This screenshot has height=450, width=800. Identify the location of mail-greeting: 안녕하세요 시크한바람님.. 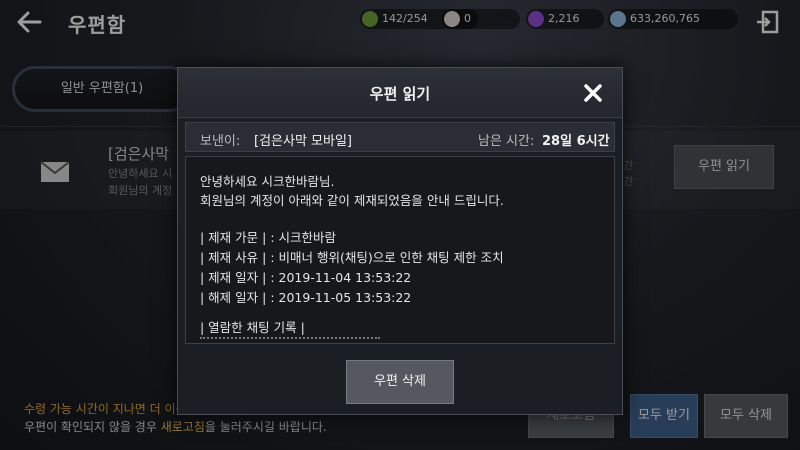
(267, 181).